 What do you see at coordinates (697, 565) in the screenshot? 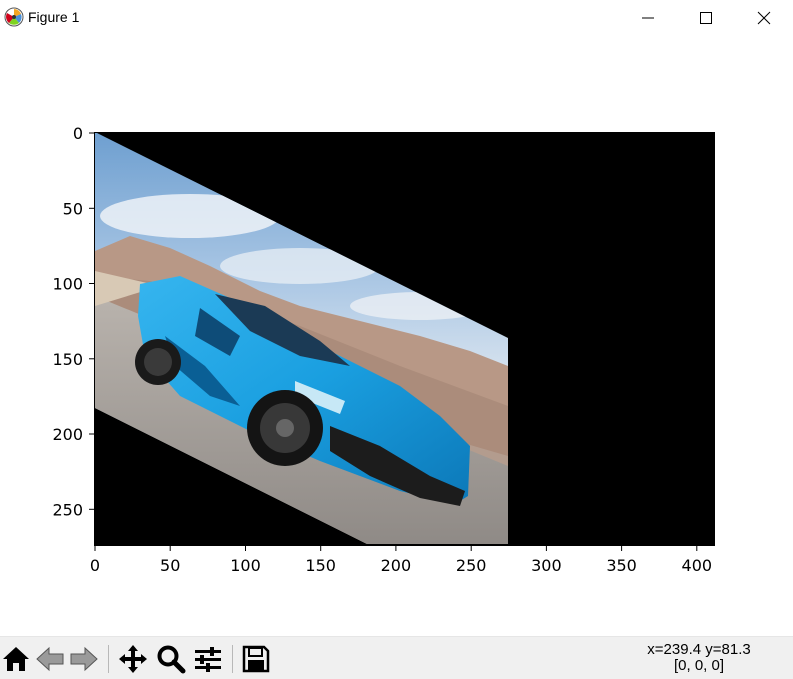
I see `x-tick-label: 400` at bounding box center [697, 565].